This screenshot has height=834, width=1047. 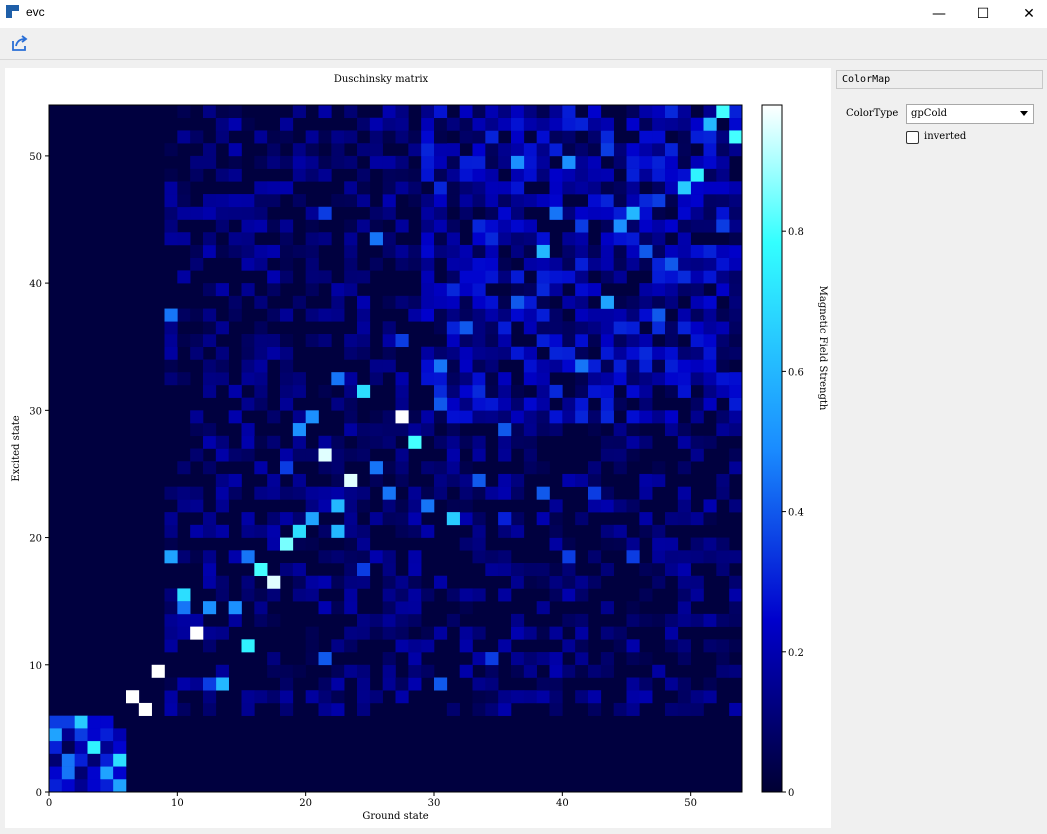 I want to click on chart-title: Duschinsky matrix, so click(x=381, y=79).